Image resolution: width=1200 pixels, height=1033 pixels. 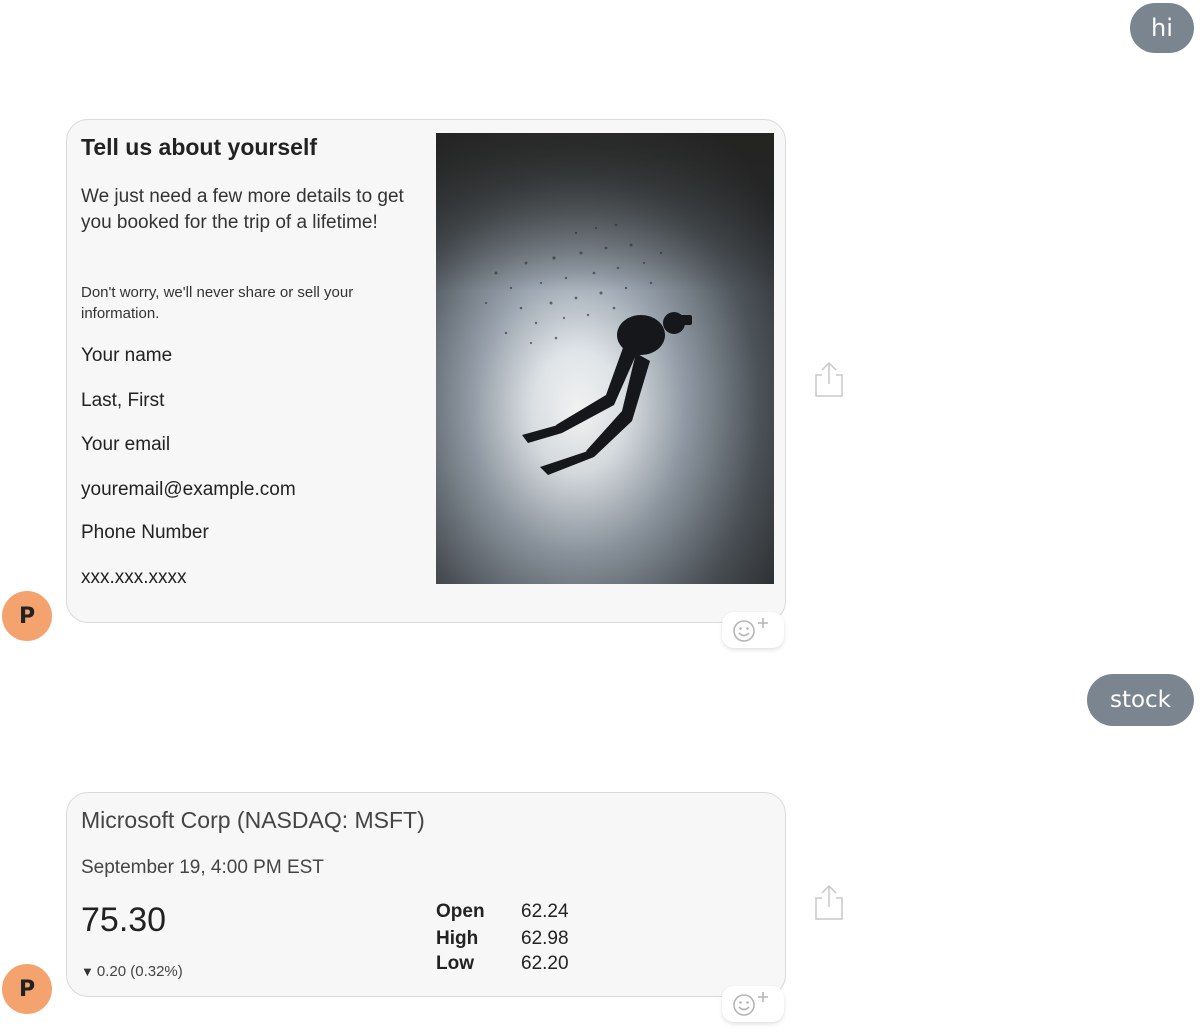 What do you see at coordinates (87, 971) in the screenshot?
I see `down-arrow-icon: ▼` at bounding box center [87, 971].